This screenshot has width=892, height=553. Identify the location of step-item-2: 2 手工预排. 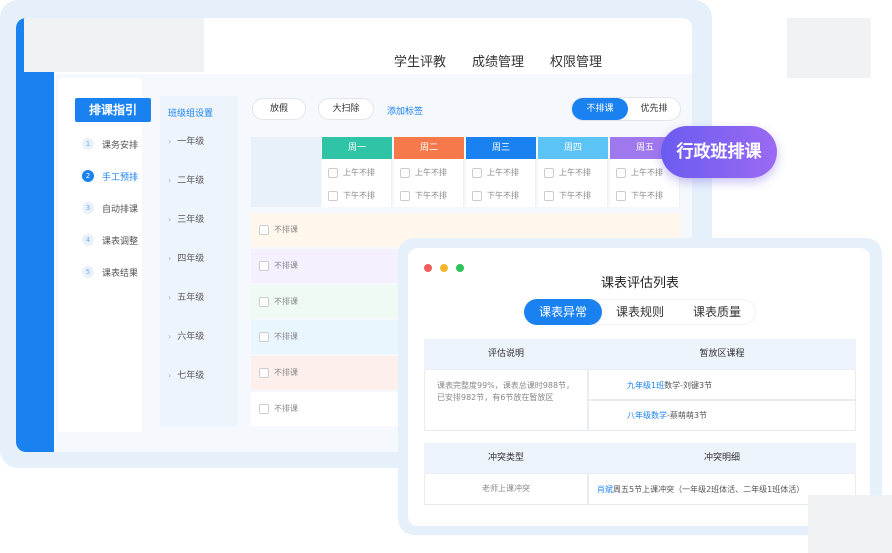
(110, 176).